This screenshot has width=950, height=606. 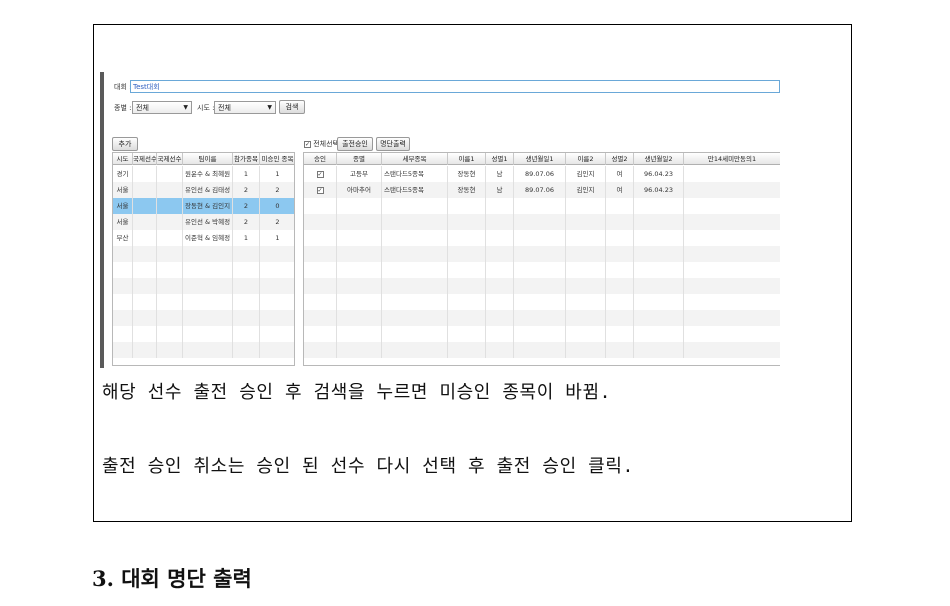 I want to click on col-header-minor-consent: 만14세미만동의1, so click(x=732, y=159).